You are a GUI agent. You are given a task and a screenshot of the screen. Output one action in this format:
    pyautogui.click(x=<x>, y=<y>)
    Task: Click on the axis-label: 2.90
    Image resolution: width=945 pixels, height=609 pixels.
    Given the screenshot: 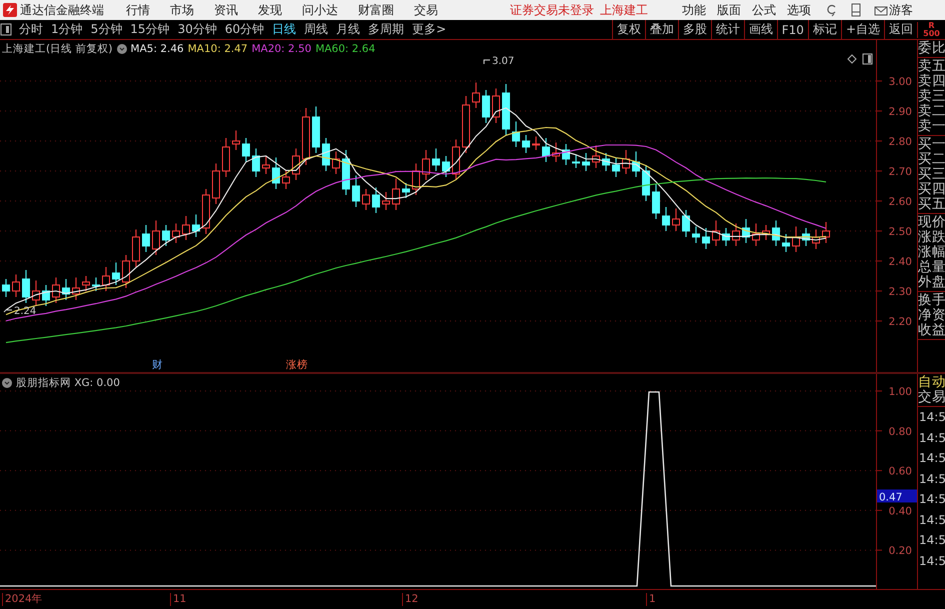 What is the action you would take?
    pyautogui.click(x=900, y=112)
    